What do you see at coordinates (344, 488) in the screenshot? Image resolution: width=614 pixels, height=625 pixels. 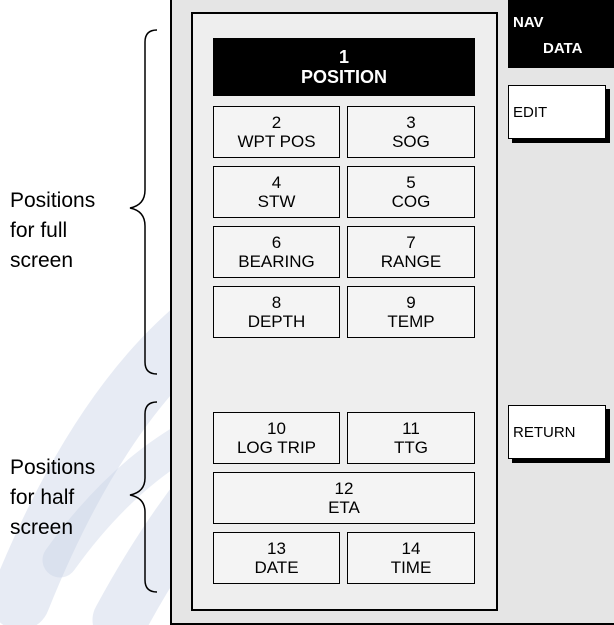 I see `cell-number: 12` at bounding box center [344, 488].